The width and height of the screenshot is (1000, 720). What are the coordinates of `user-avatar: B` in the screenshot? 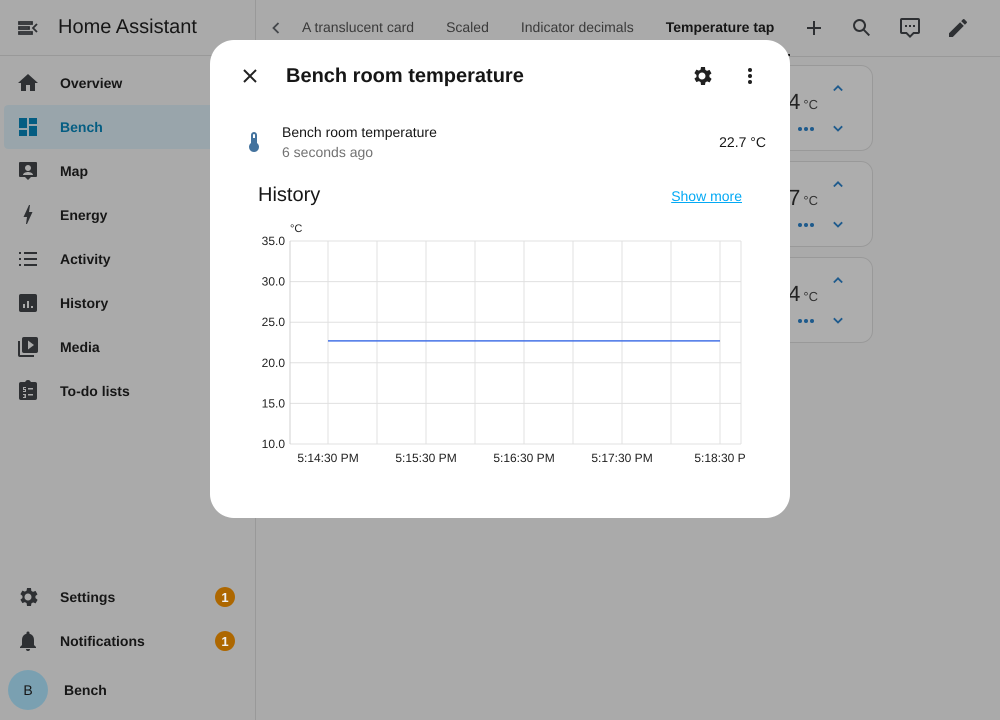 It's located at (28, 690).